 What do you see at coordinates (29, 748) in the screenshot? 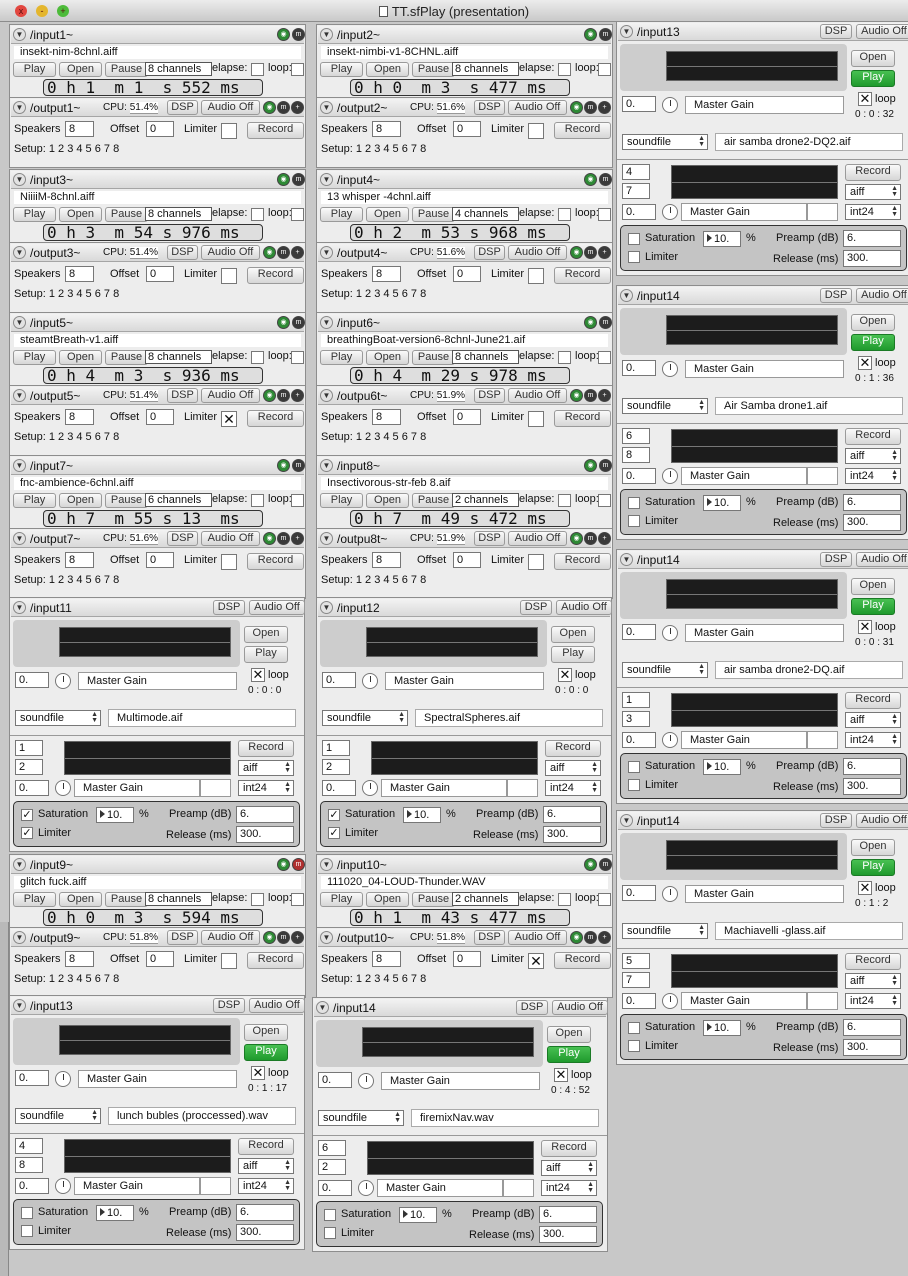
I see `record-channel-1: 1` at bounding box center [29, 748].